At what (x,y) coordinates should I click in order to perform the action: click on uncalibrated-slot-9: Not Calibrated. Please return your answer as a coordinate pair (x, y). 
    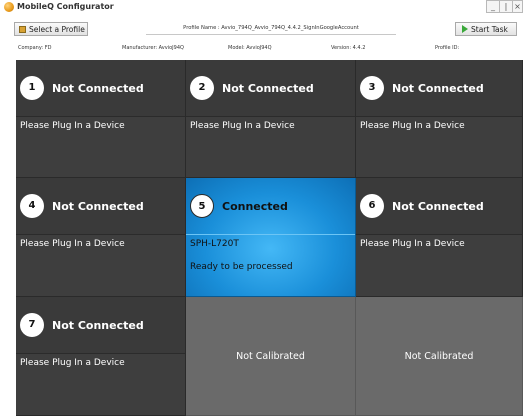
    Looking at the image, I should click on (439, 356).